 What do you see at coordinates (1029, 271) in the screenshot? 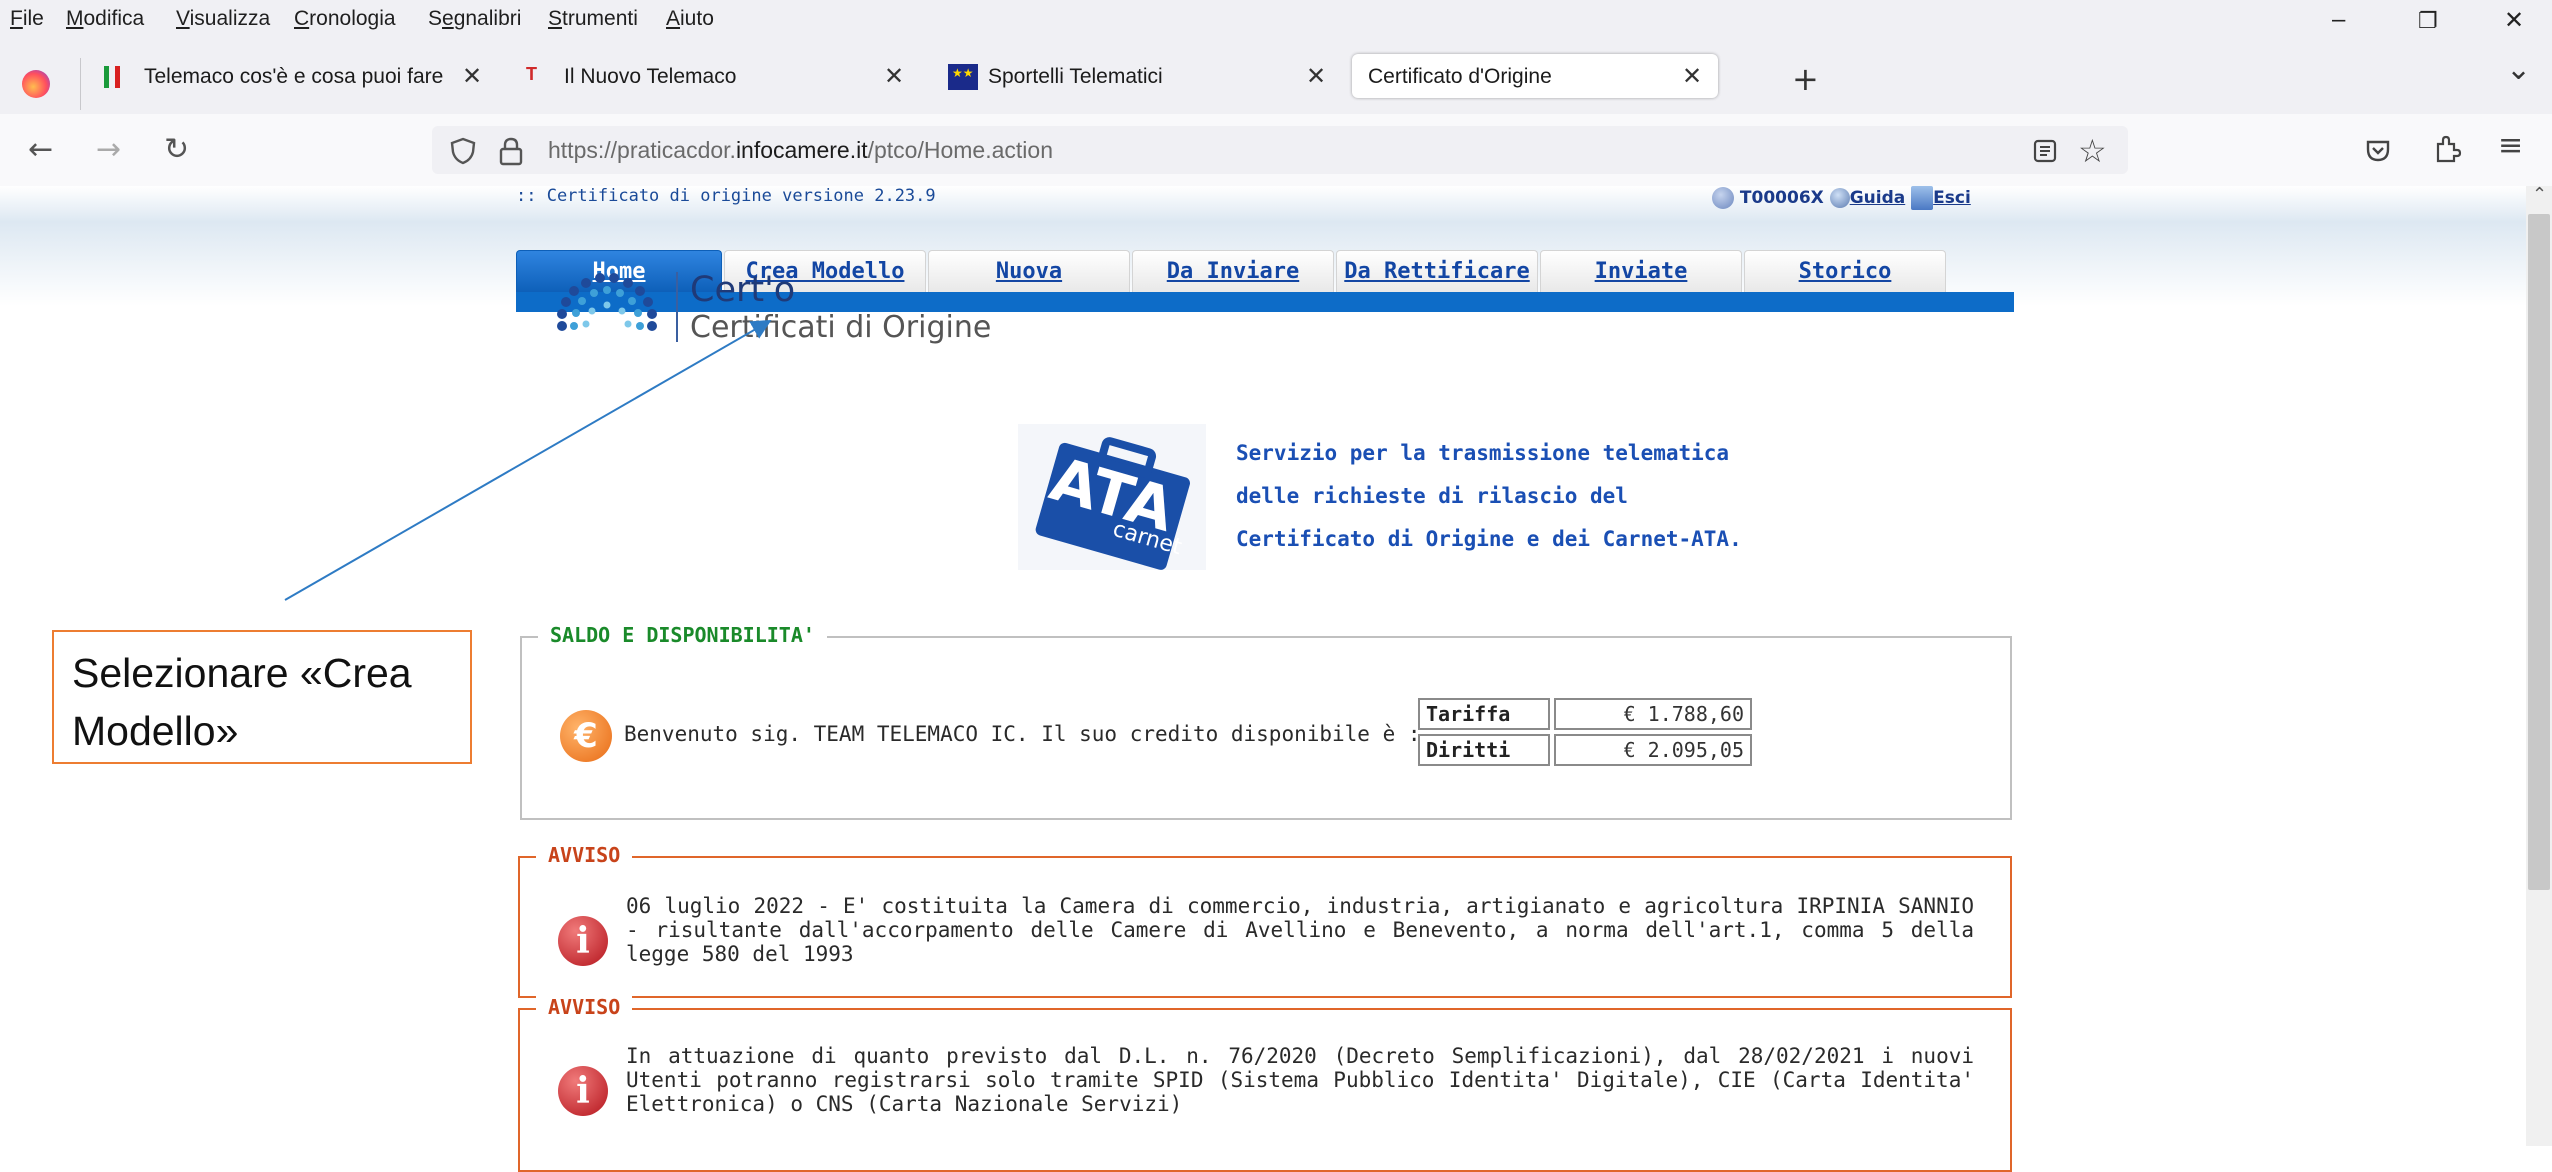
I see `tab-nuova: Nuova` at bounding box center [1029, 271].